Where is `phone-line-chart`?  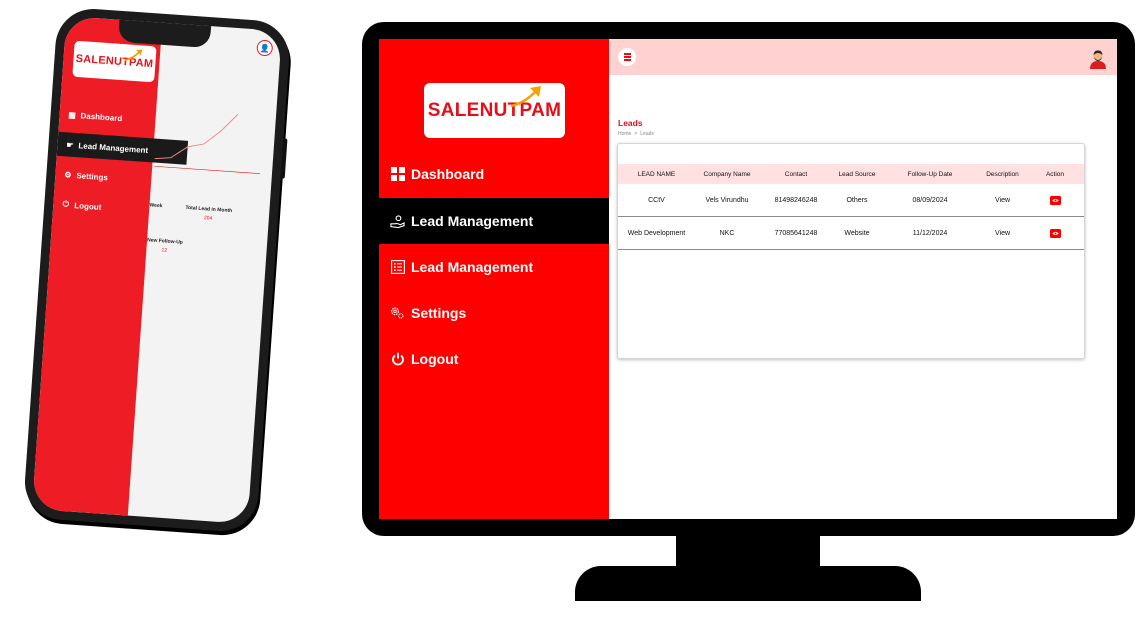
phone-line-chart is located at coordinates (207, 144).